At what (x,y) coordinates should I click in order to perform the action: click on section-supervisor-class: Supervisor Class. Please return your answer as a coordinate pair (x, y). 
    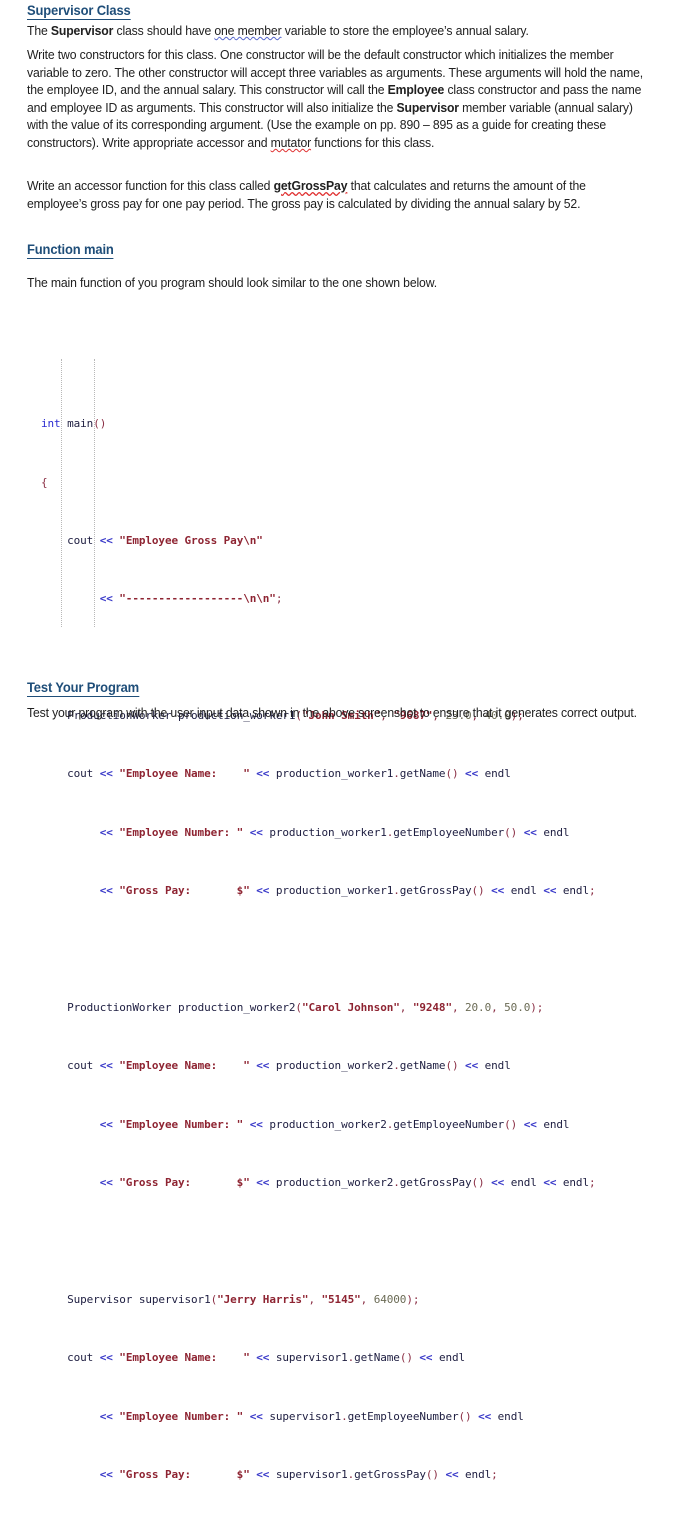
    Looking at the image, I should click on (81, 11).